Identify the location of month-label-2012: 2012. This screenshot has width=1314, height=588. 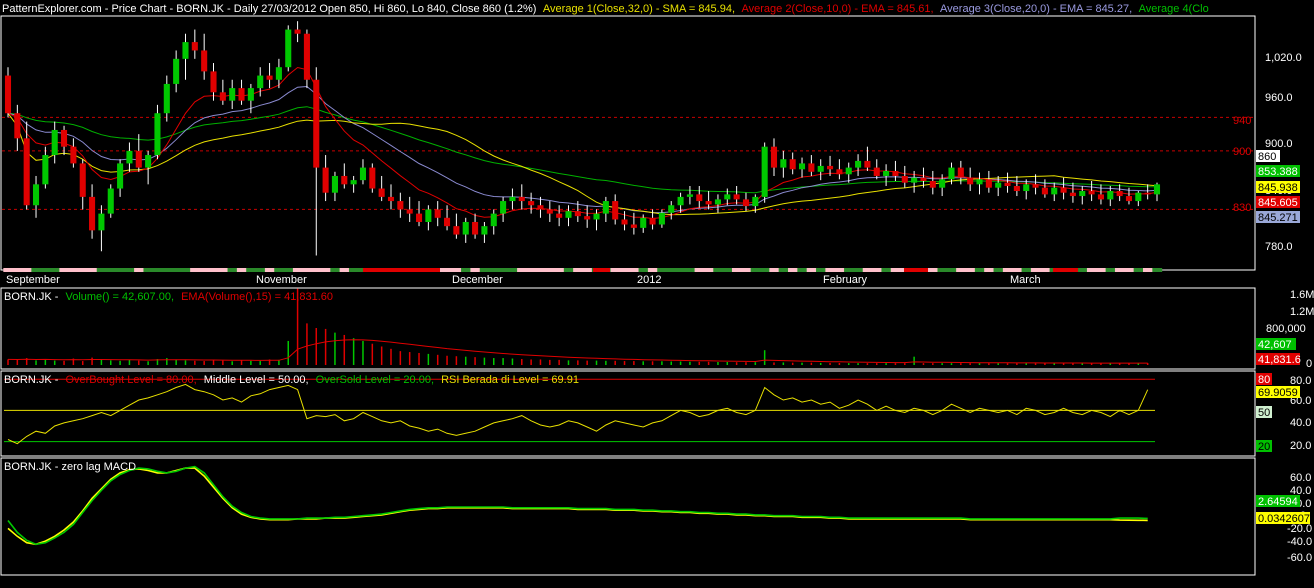
(649, 280).